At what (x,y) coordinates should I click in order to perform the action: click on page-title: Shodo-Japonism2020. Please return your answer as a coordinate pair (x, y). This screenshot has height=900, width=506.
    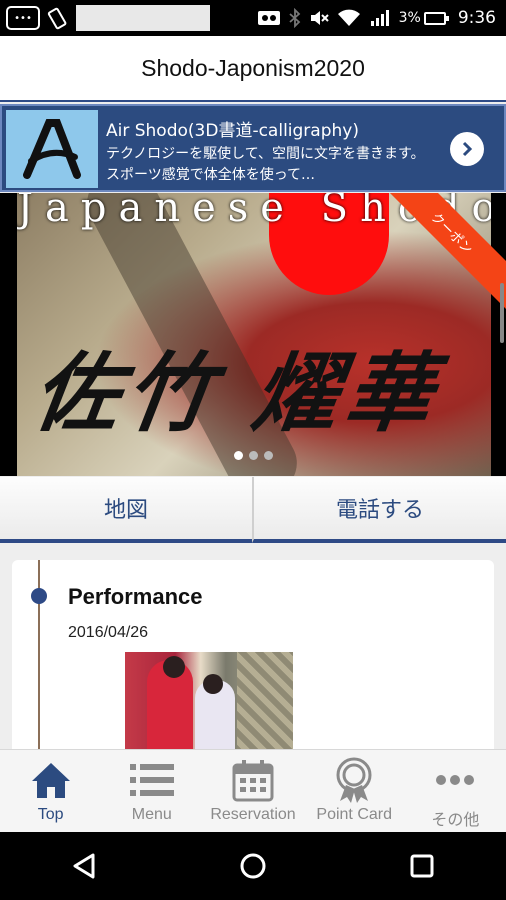
    Looking at the image, I should click on (253, 67).